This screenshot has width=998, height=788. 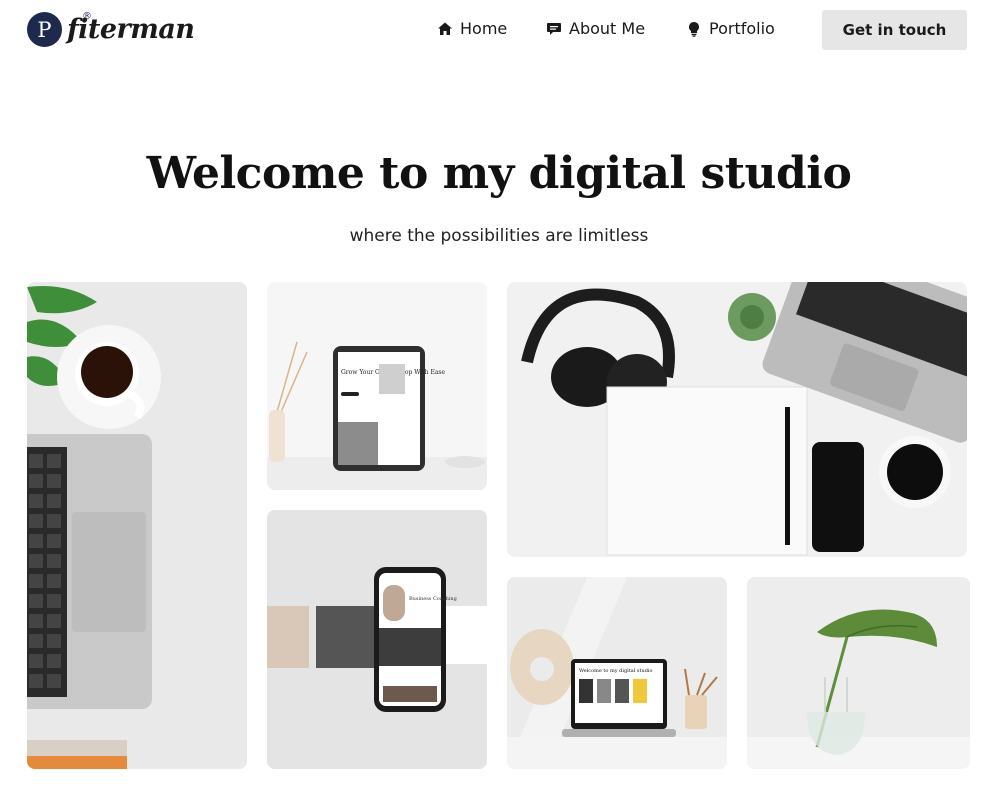 What do you see at coordinates (499, 236) in the screenshot?
I see `hero-subtitle: where the possibilities are limitless` at bounding box center [499, 236].